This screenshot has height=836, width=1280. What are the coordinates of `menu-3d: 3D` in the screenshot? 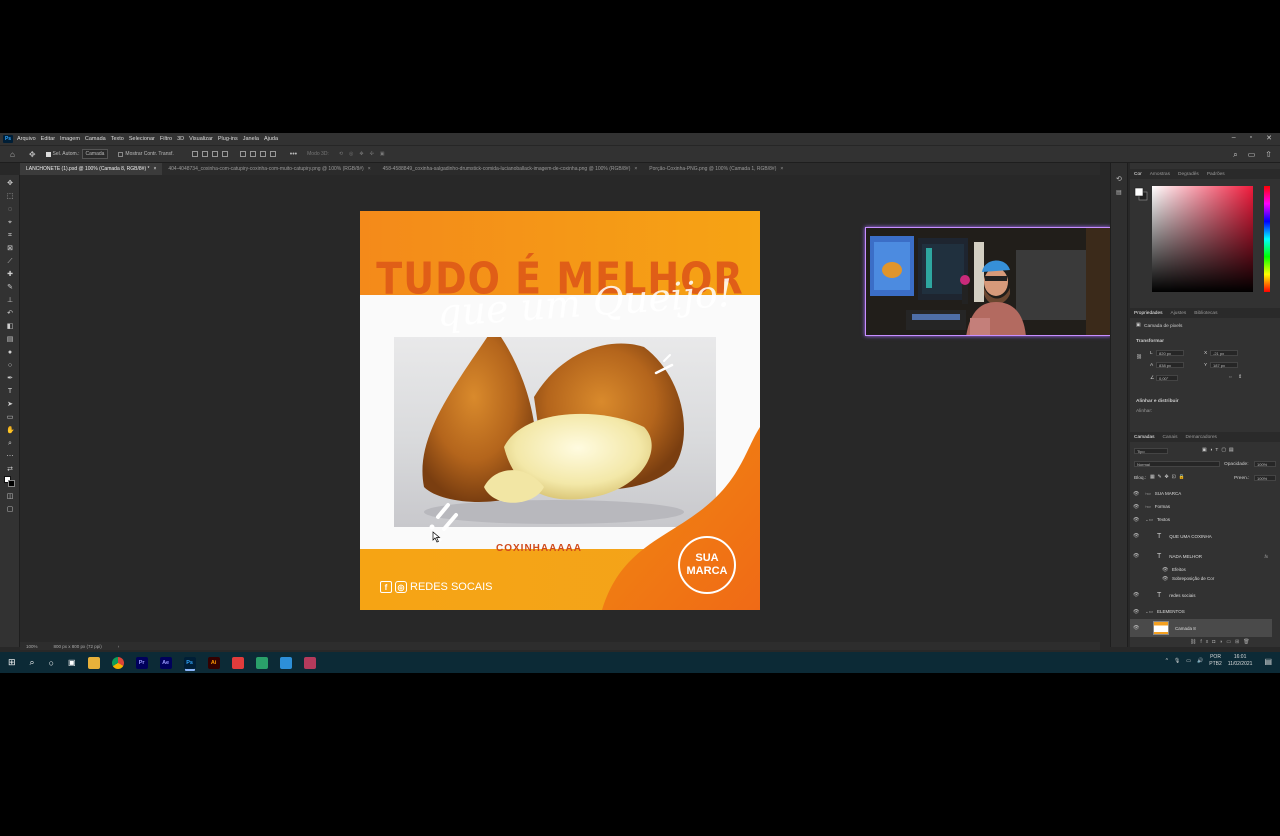 It's located at (180, 139).